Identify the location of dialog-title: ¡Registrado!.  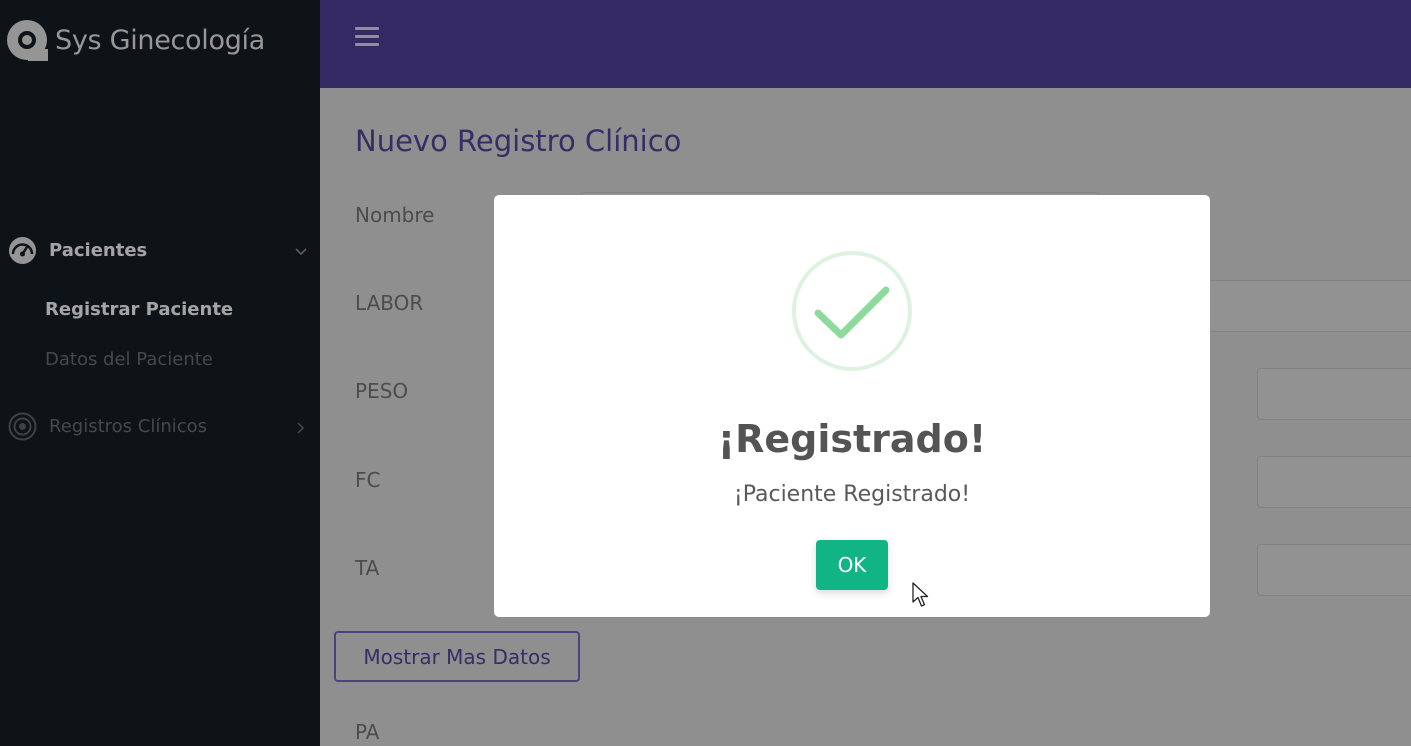
(852, 439).